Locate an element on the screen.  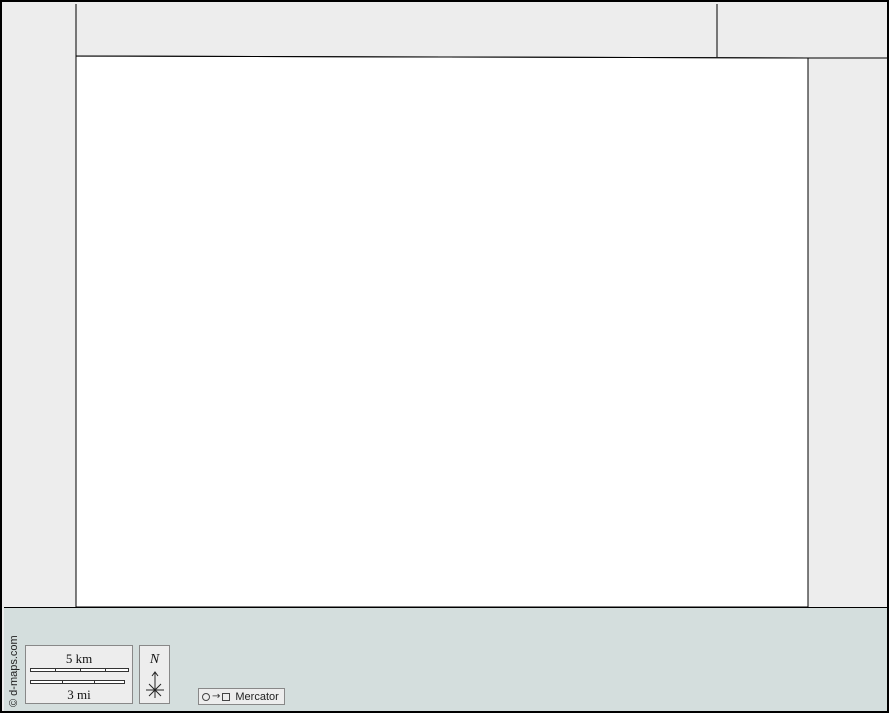
compass-icon is located at coordinates (155, 684).